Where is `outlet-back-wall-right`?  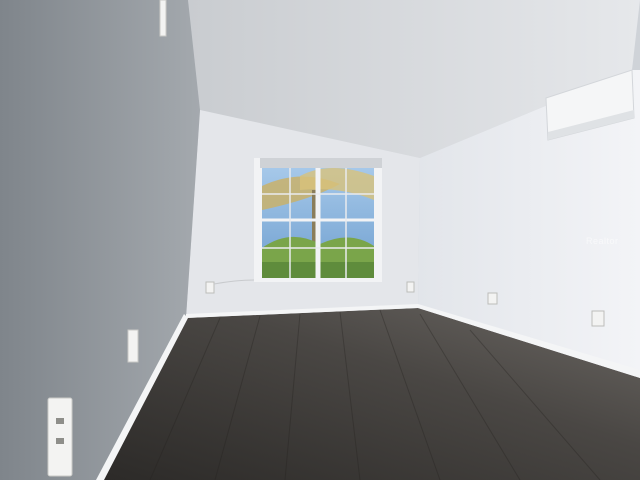
outlet-back-wall-right is located at coordinates (410, 287).